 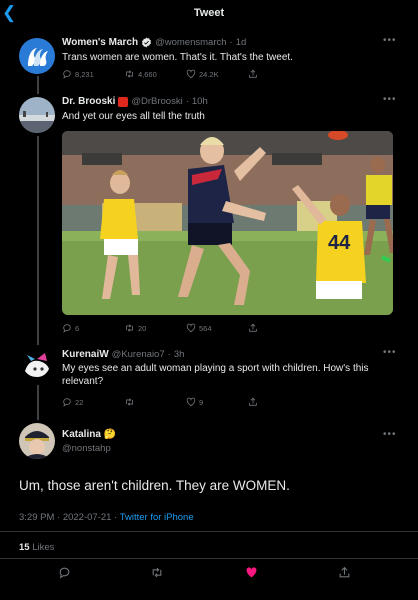 I want to click on timestamp: 3h, so click(x=179, y=354).